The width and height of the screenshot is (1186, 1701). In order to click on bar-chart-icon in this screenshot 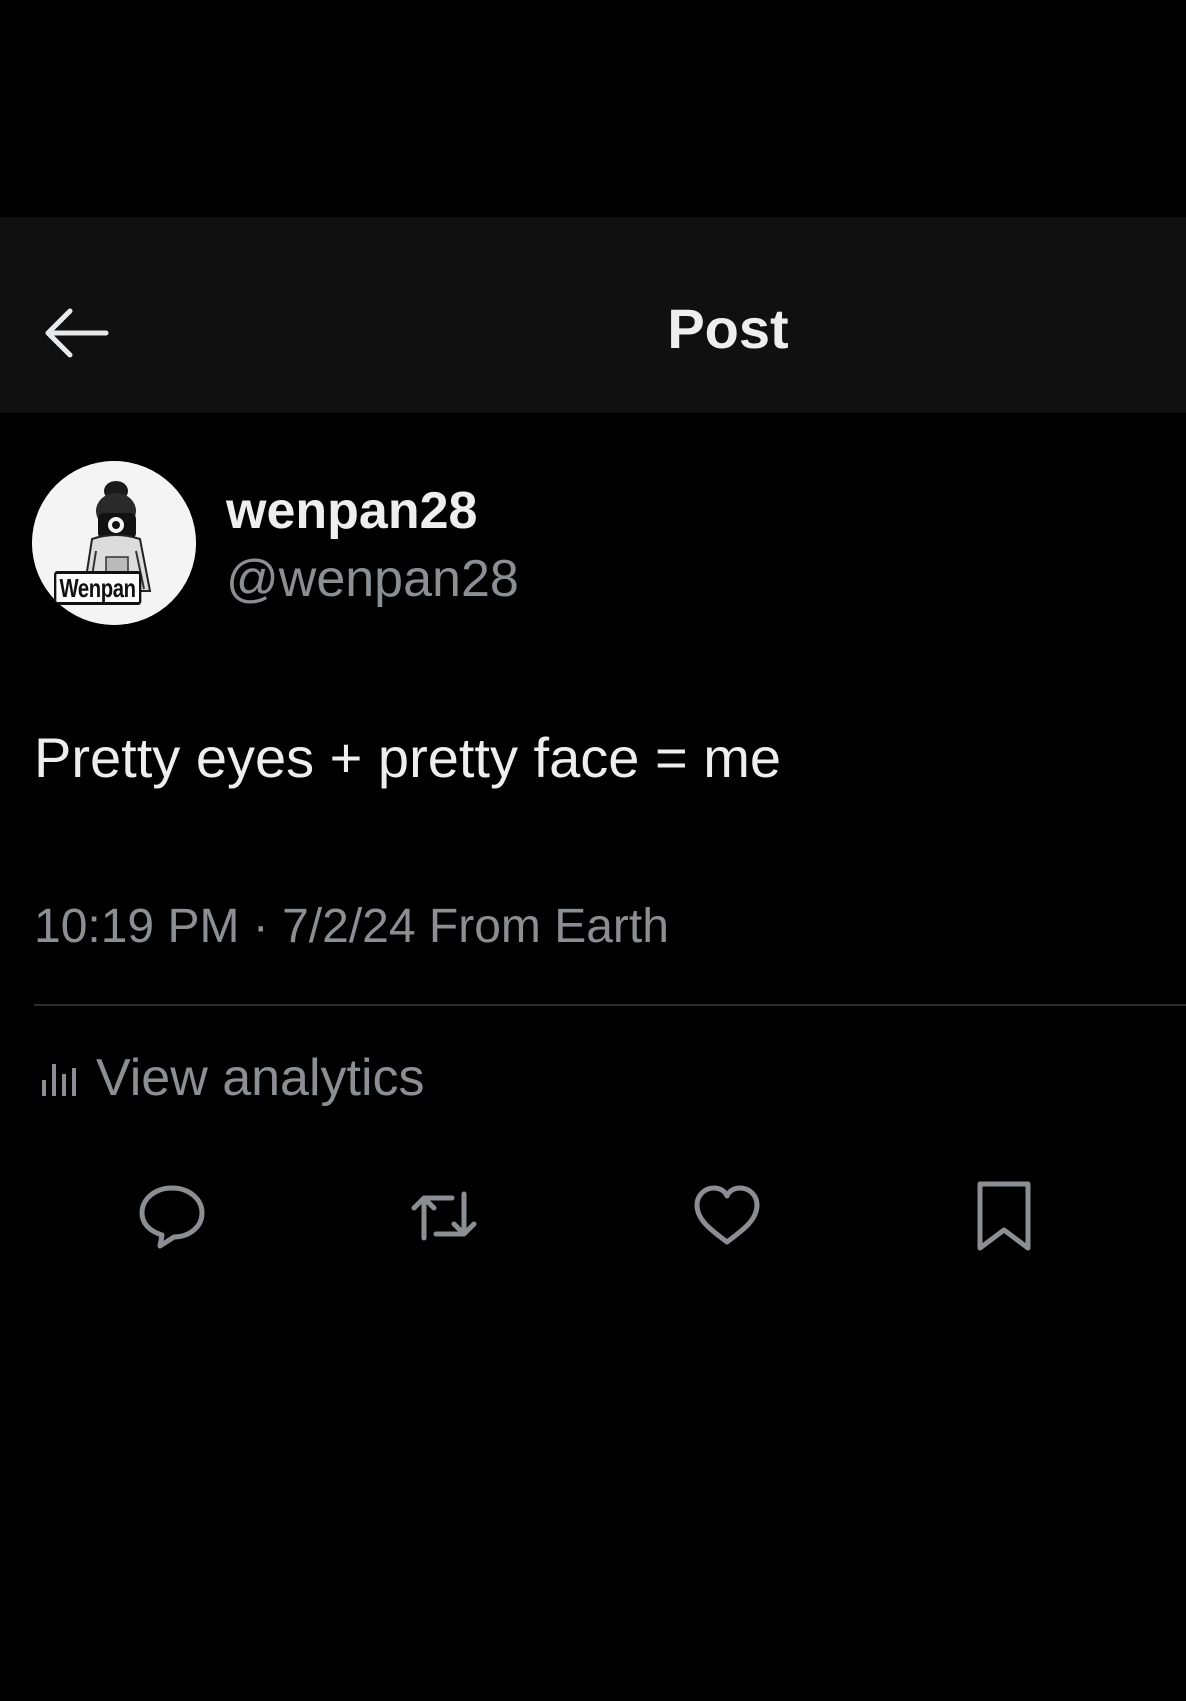, I will do `click(59, 1080)`.